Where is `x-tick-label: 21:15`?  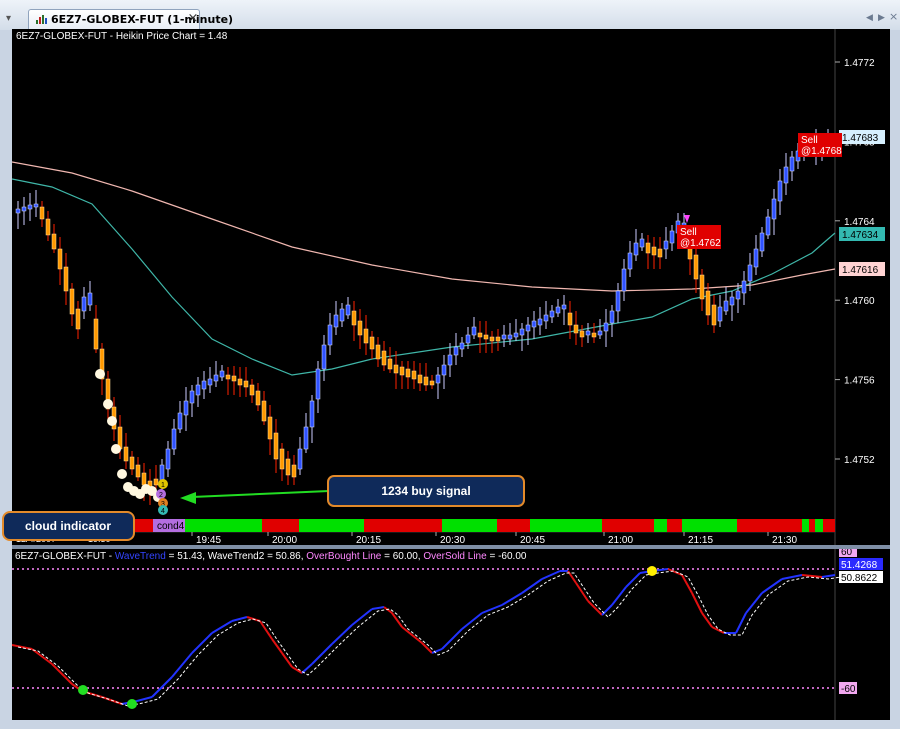
x-tick-label: 21:15 is located at coordinates (700, 540).